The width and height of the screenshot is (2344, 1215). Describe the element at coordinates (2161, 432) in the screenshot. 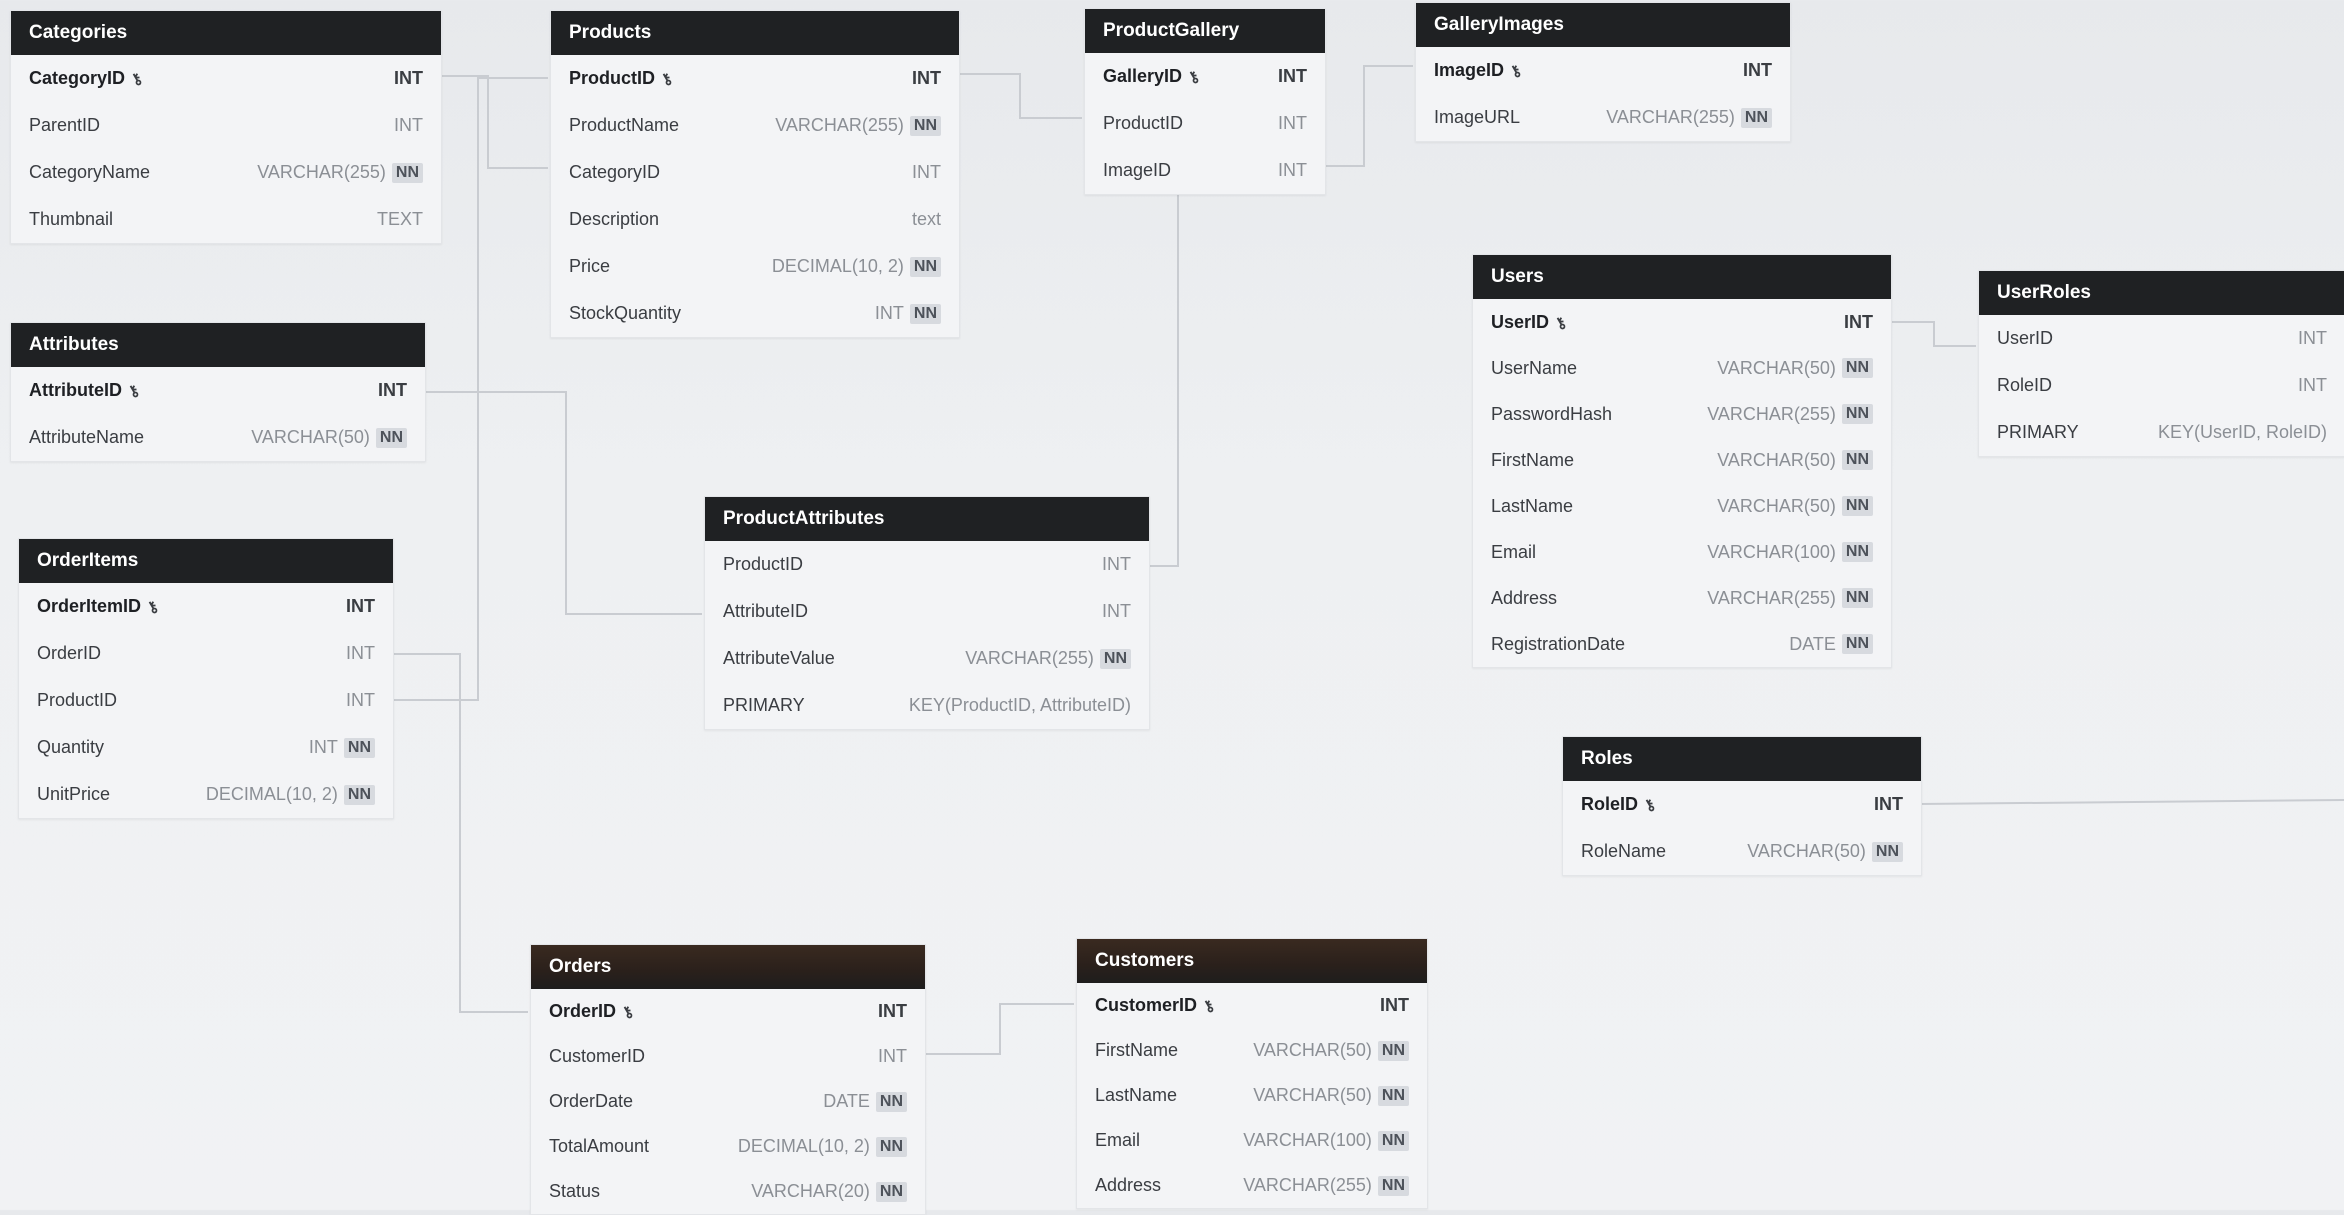

I see `column-row: PRIMARY KEY(UserID, RoleID)` at that location.